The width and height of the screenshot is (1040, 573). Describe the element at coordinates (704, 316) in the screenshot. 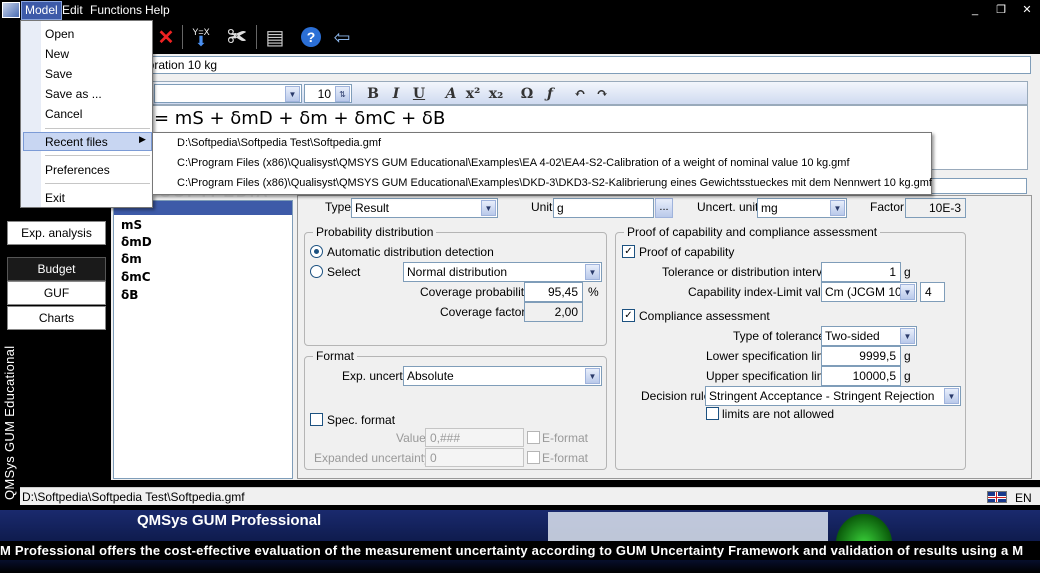

I see `compliance-label: Compliance assessment` at that location.